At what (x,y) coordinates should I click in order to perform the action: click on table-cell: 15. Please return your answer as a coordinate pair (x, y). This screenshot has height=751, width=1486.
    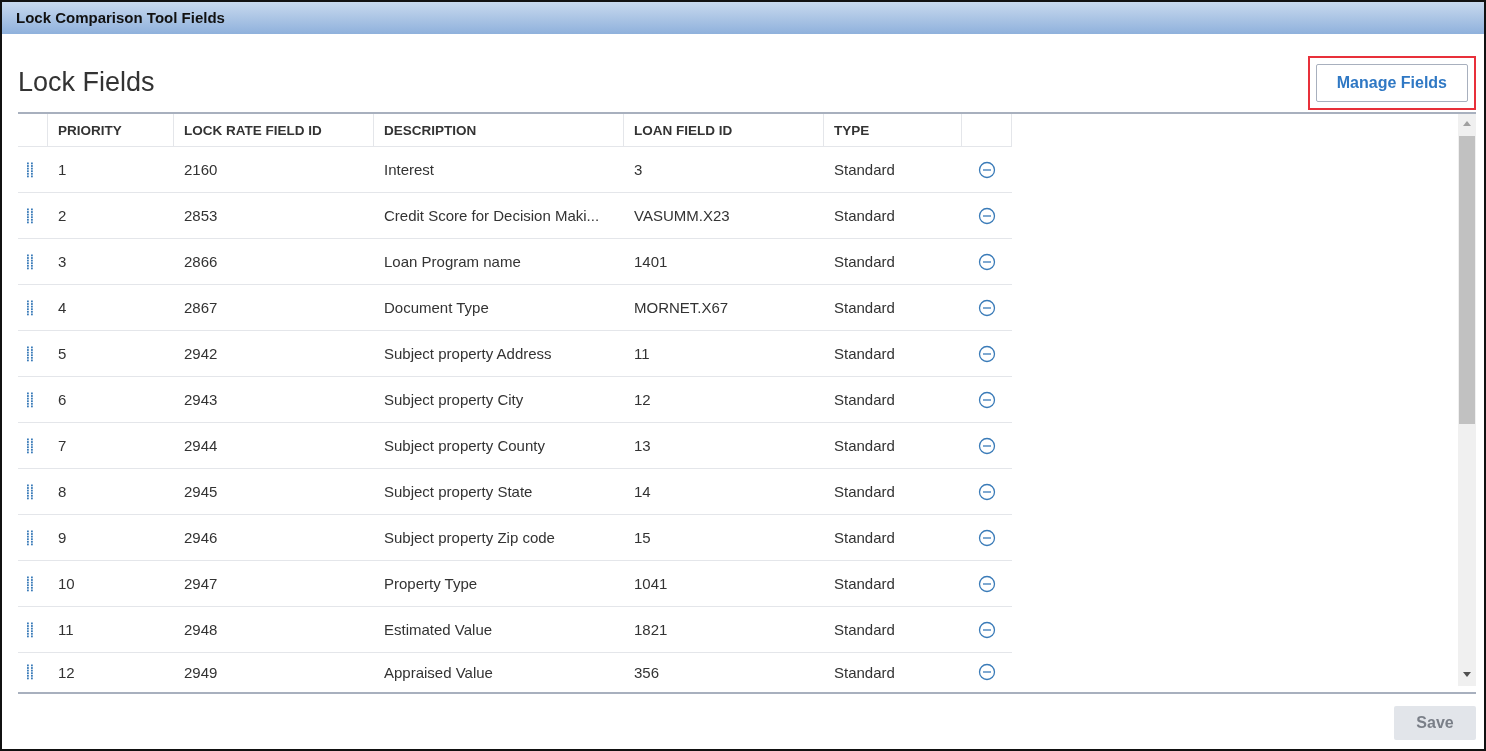
    Looking at the image, I should click on (642, 537).